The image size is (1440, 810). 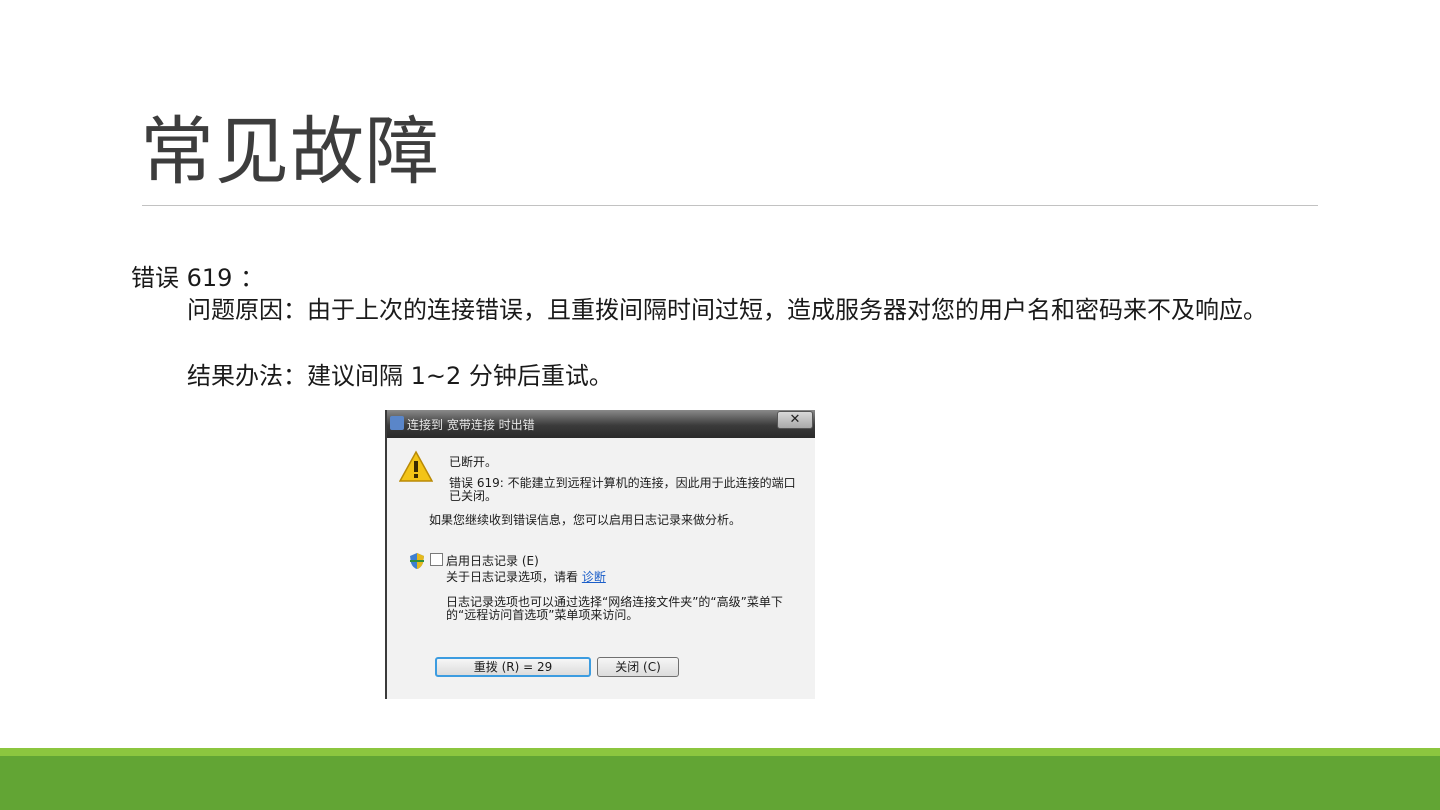 I want to click on redial-button: 重拨 (R) = 29, so click(x=513, y=667).